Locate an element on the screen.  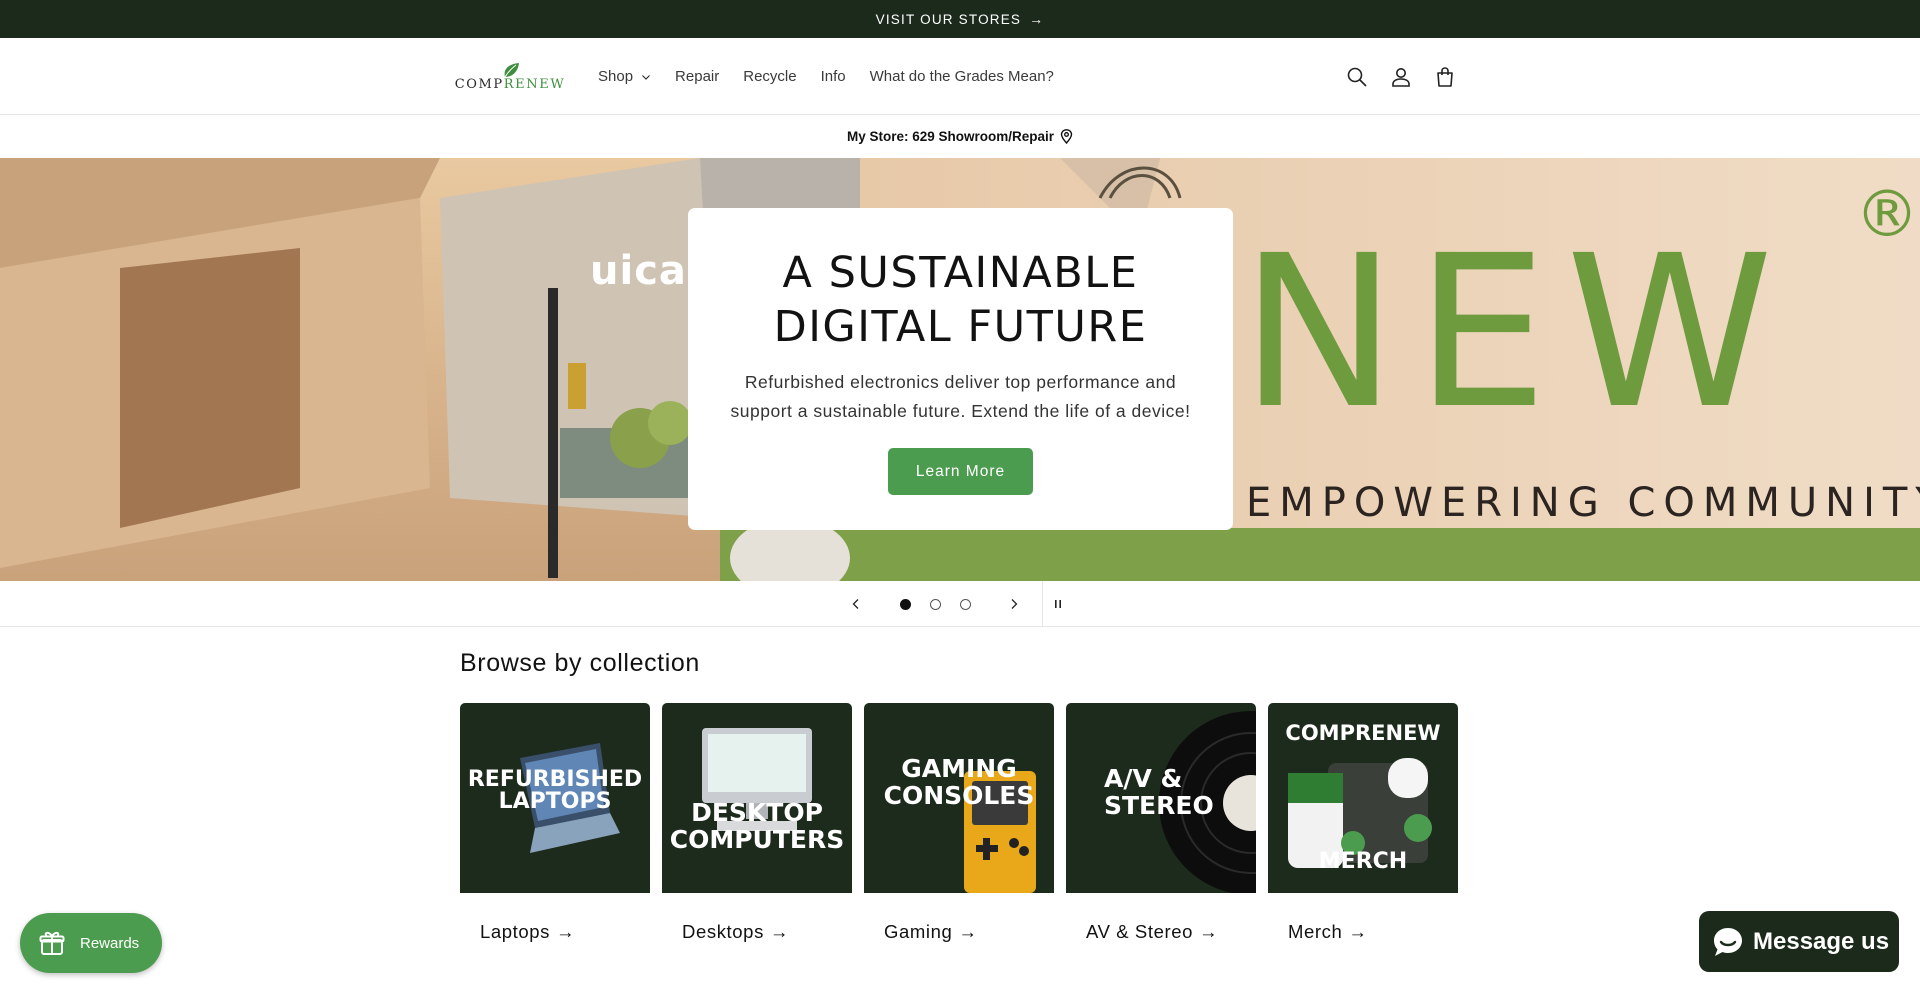
collection-label-merch: Merch → is located at coordinates (1363, 932).